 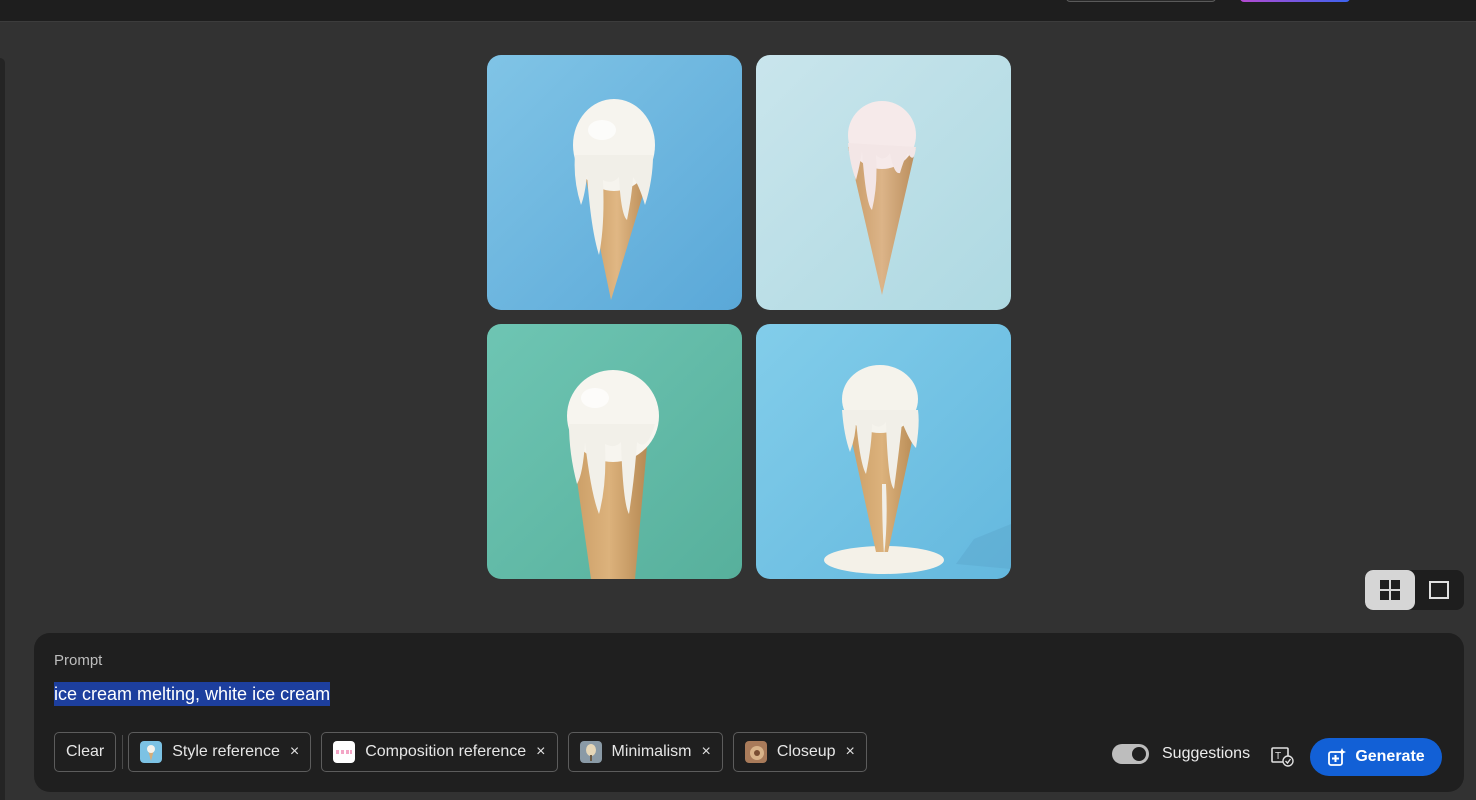 I want to click on clear-button-label: Clear, so click(x=85, y=751).